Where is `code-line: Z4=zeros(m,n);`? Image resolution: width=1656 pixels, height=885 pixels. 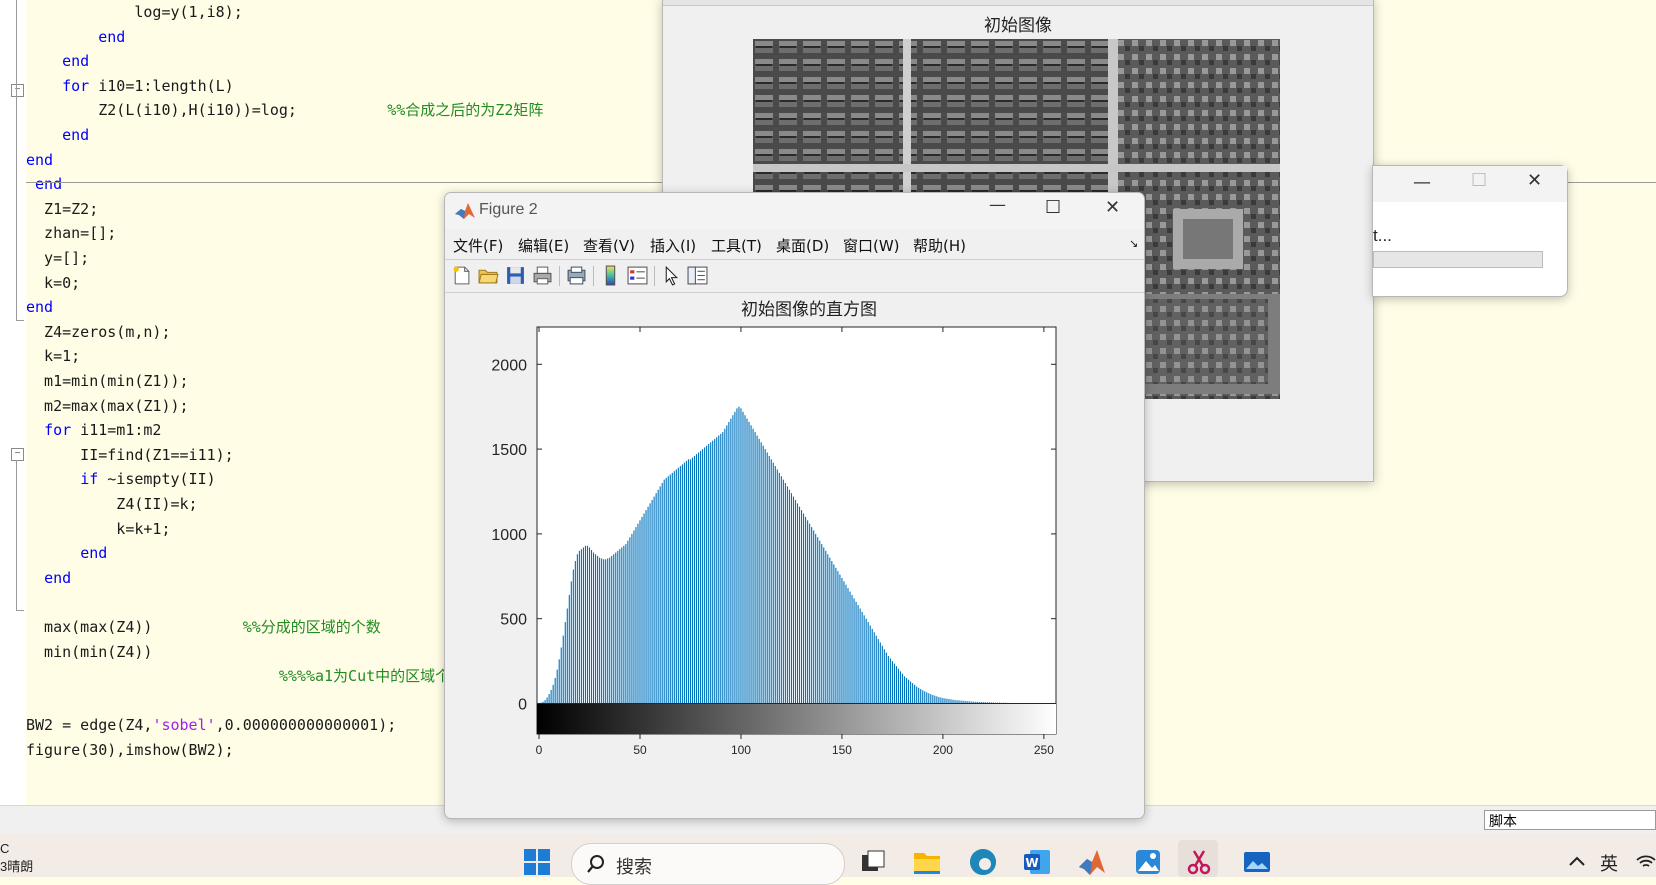 code-line: Z4=zeros(m,n); is located at coordinates (98, 332).